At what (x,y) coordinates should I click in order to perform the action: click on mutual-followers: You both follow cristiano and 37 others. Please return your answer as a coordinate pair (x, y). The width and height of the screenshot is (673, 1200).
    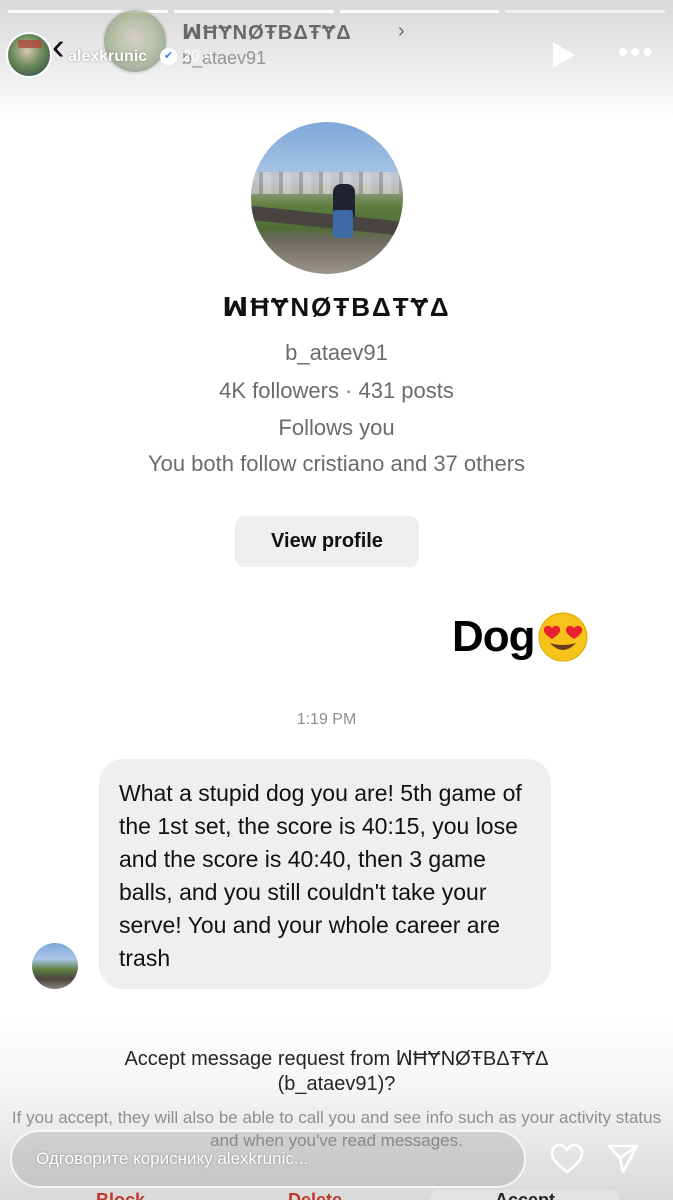
    Looking at the image, I should click on (336, 463).